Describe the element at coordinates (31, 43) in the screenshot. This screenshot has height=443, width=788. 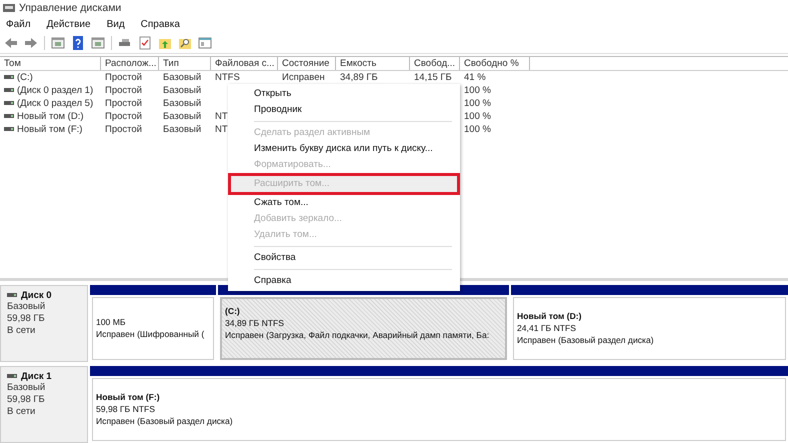
I see `forward-icon` at that location.